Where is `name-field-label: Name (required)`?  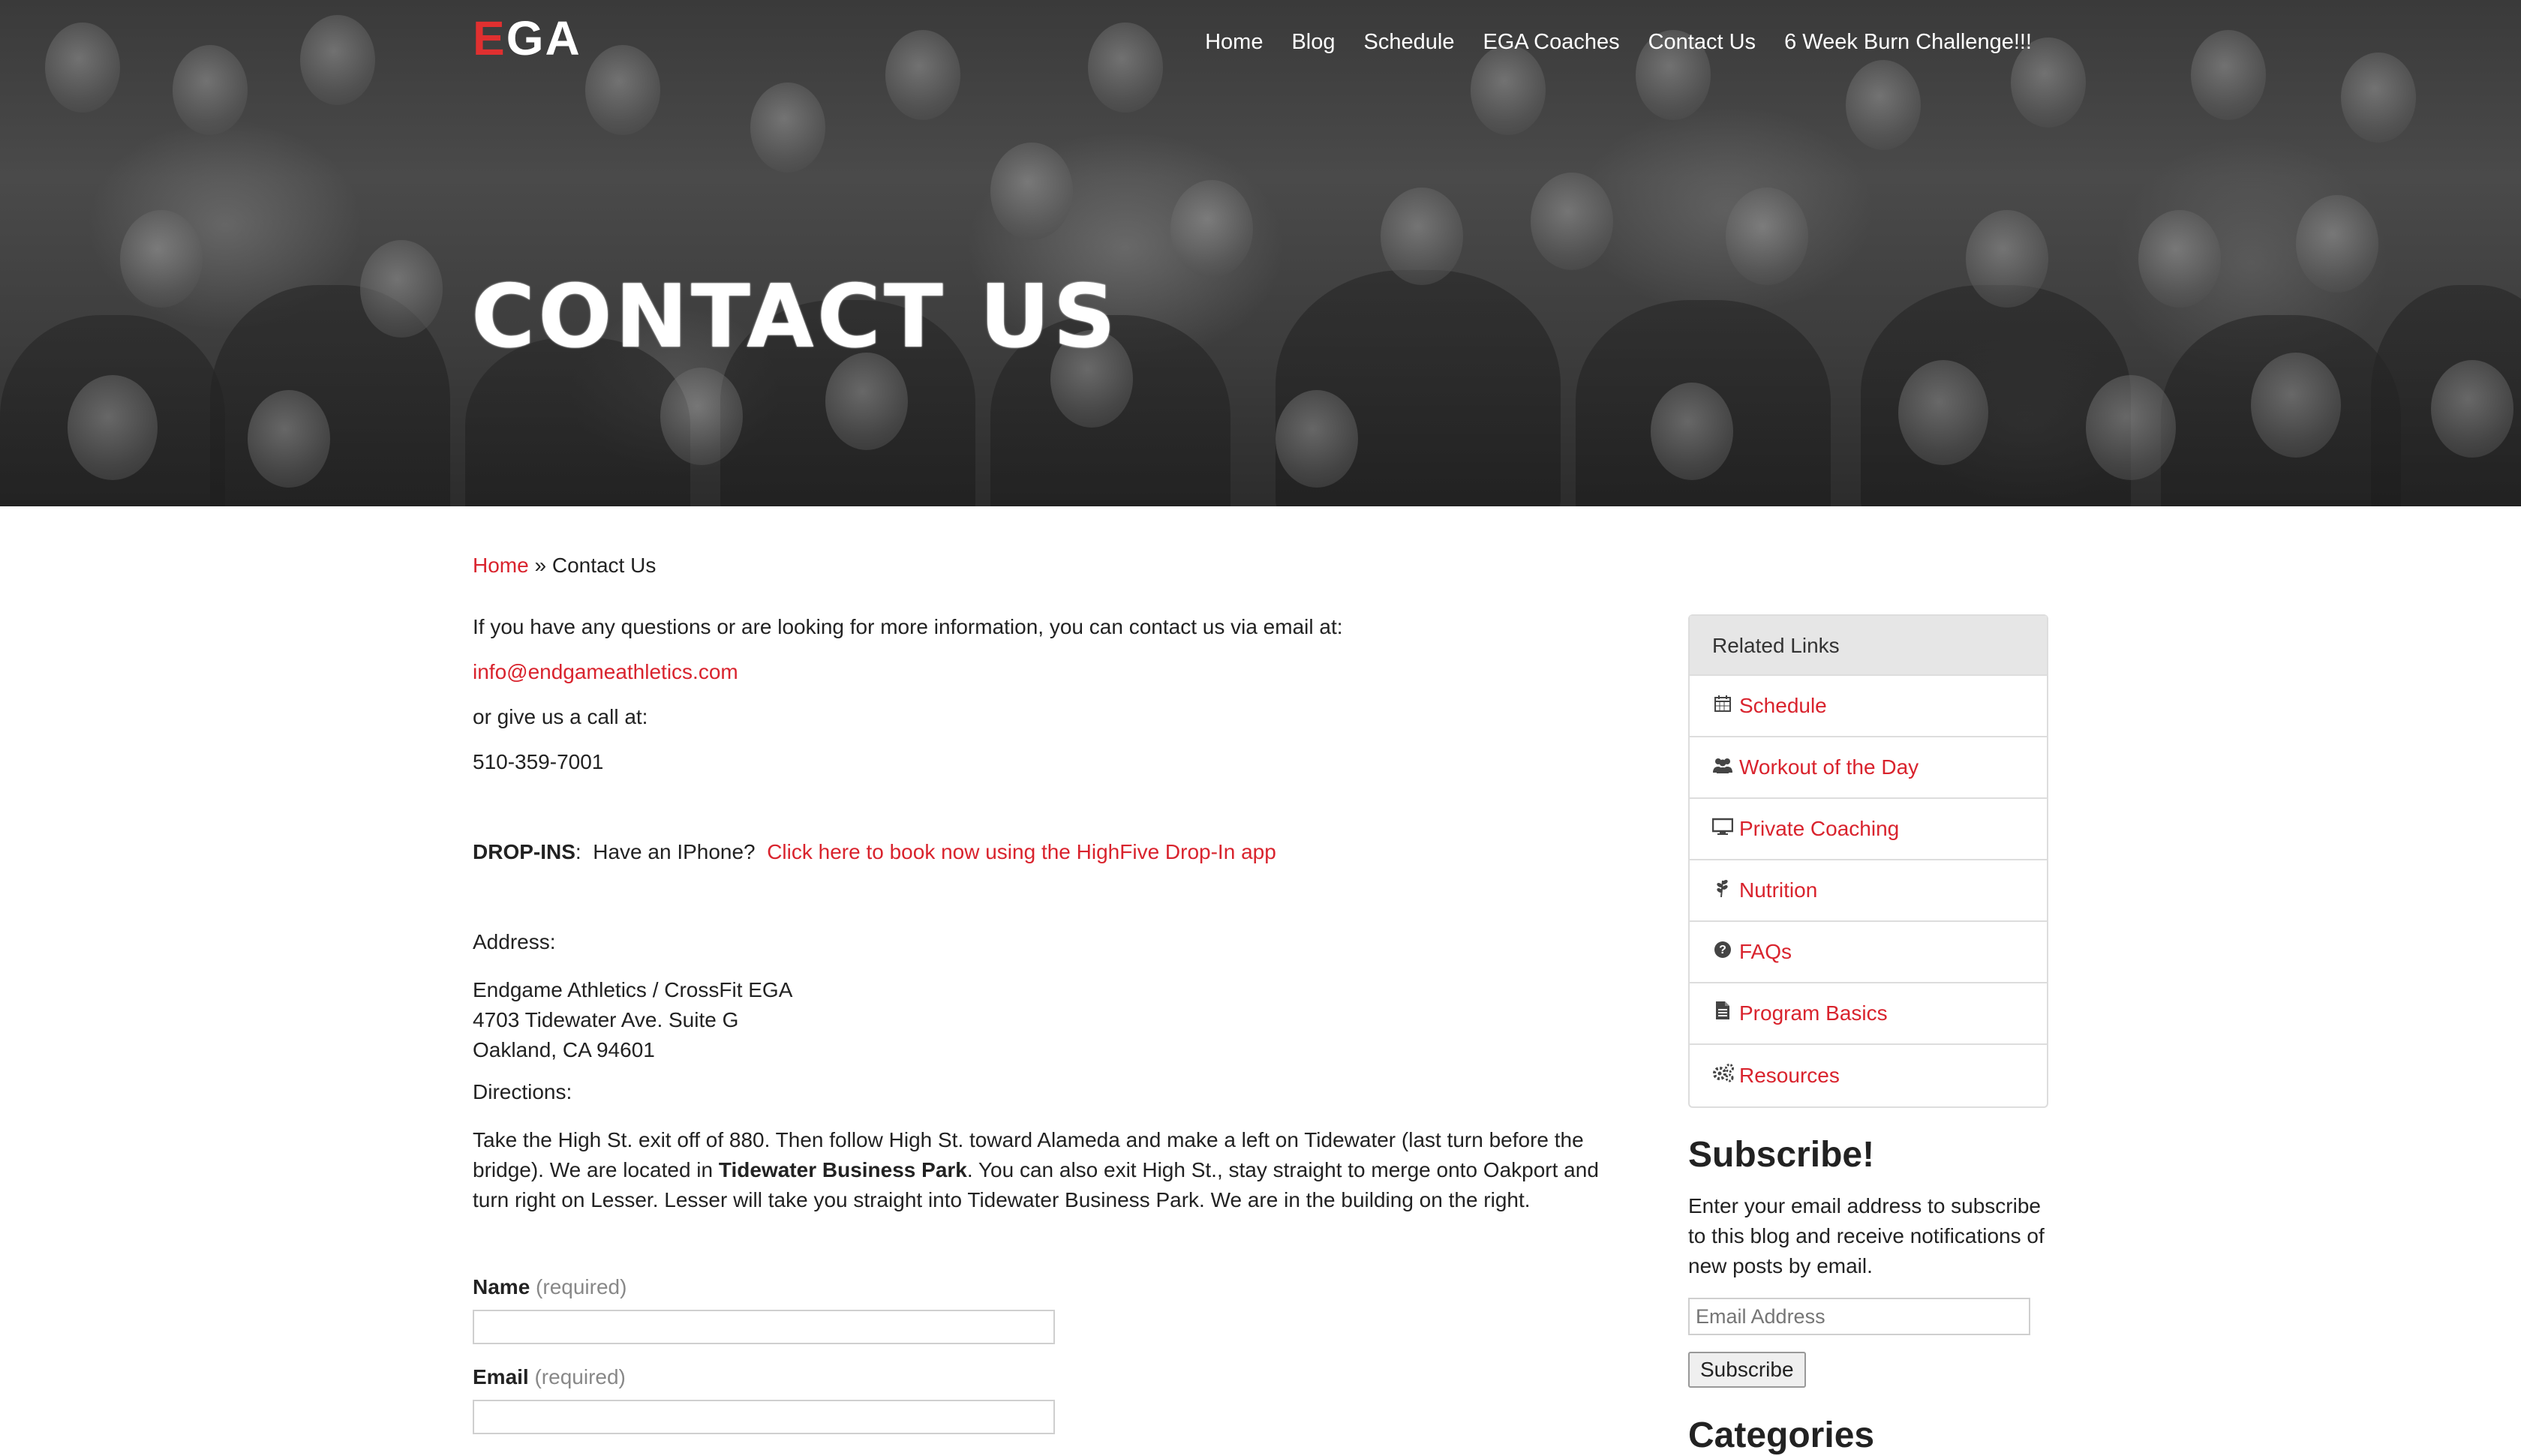 name-field-label: Name (required) is located at coordinates (549, 1287).